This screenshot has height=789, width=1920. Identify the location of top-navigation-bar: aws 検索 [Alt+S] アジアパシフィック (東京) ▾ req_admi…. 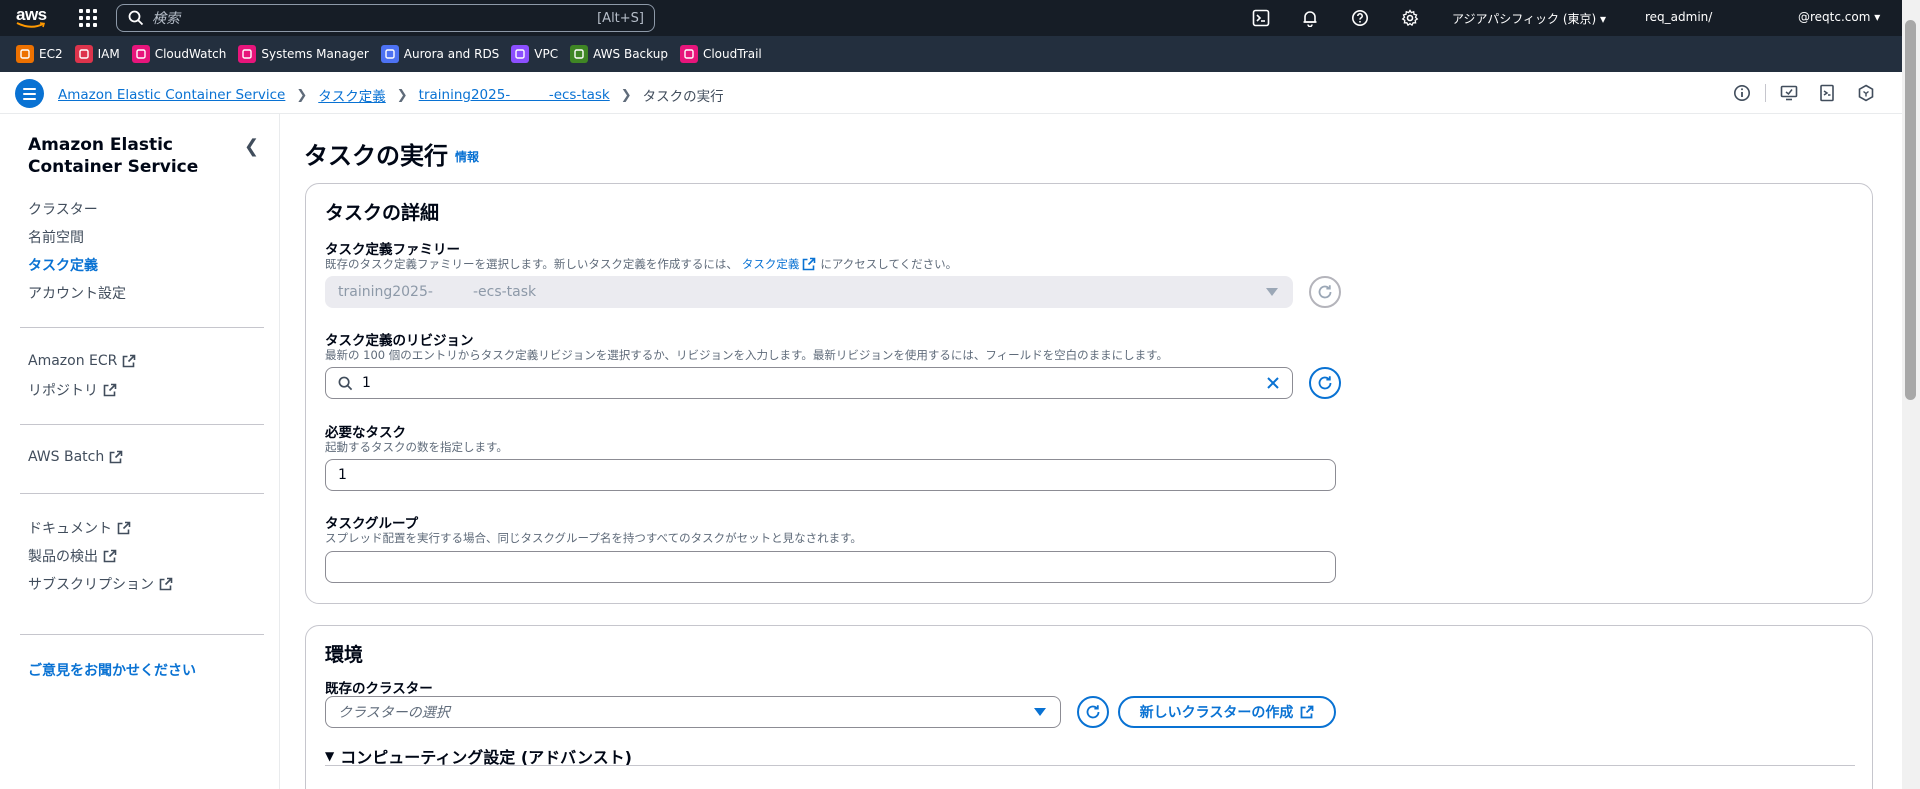
(960, 18).